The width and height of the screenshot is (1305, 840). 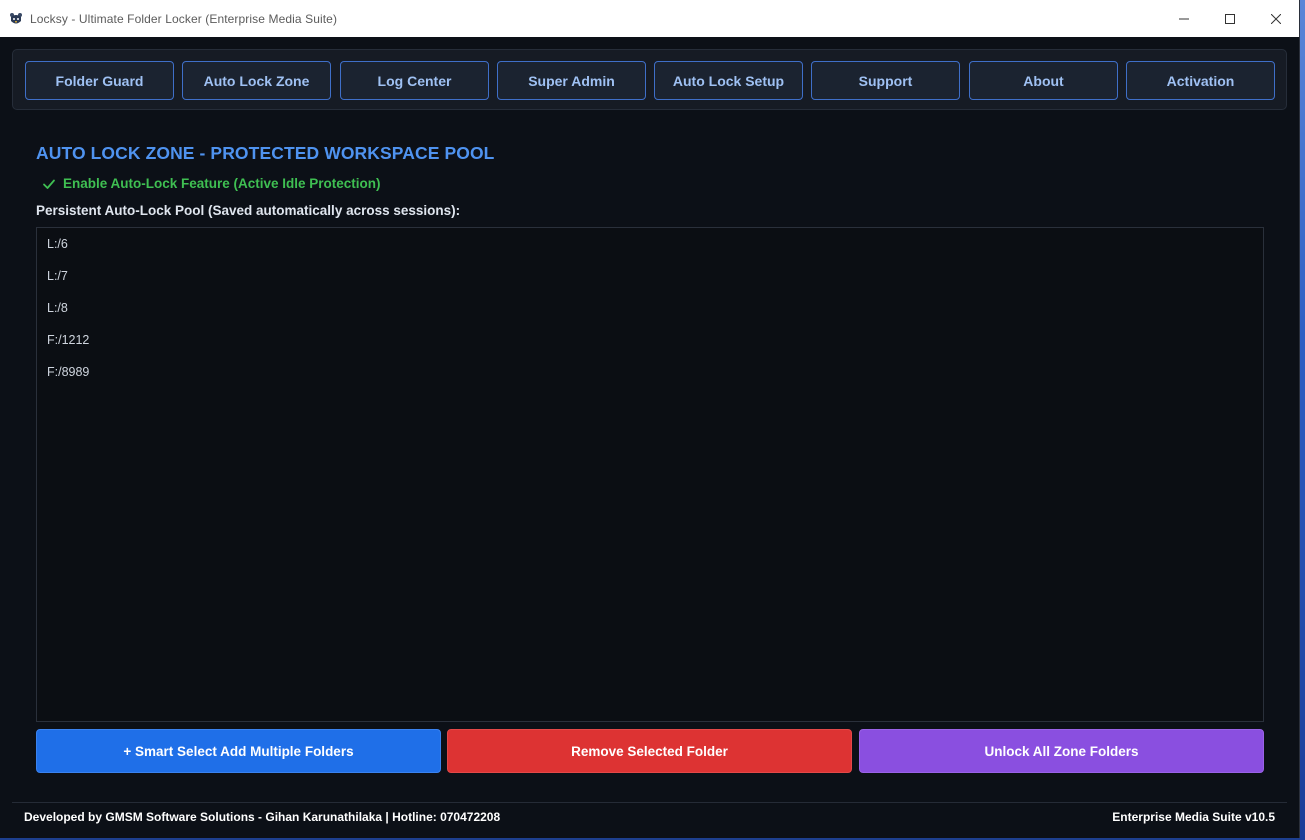 I want to click on maximize-button, so click(x=1230, y=18).